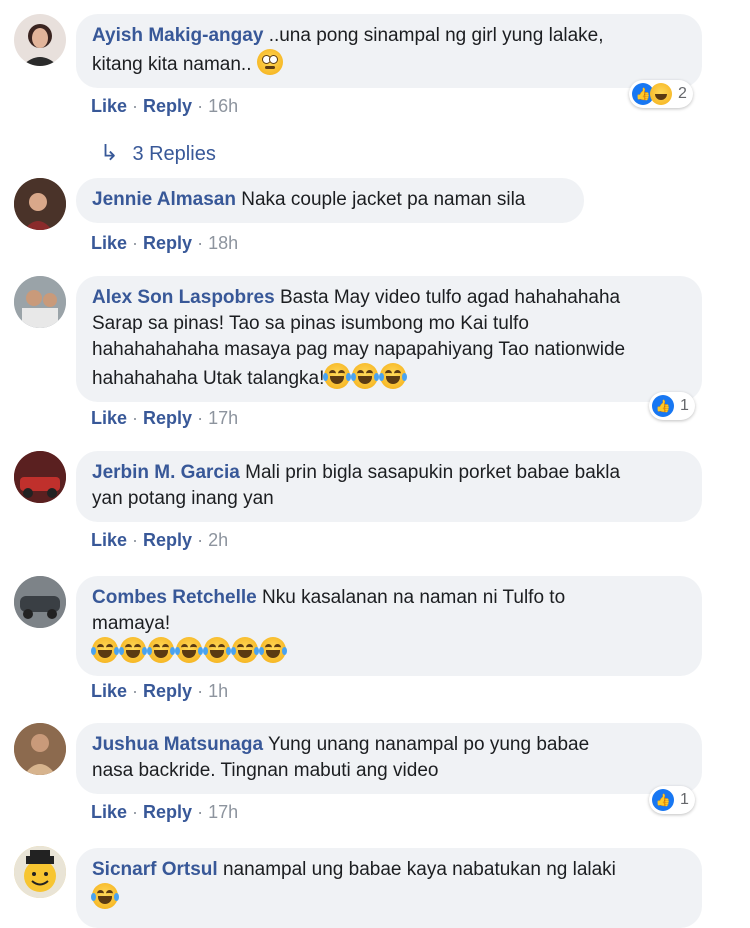 Image resolution: width=750 pixels, height=928 pixels. What do you see at coordinates (223, 106) in the screenshot?
I see `timestamp: 16h` at bounding box center [223, 106].